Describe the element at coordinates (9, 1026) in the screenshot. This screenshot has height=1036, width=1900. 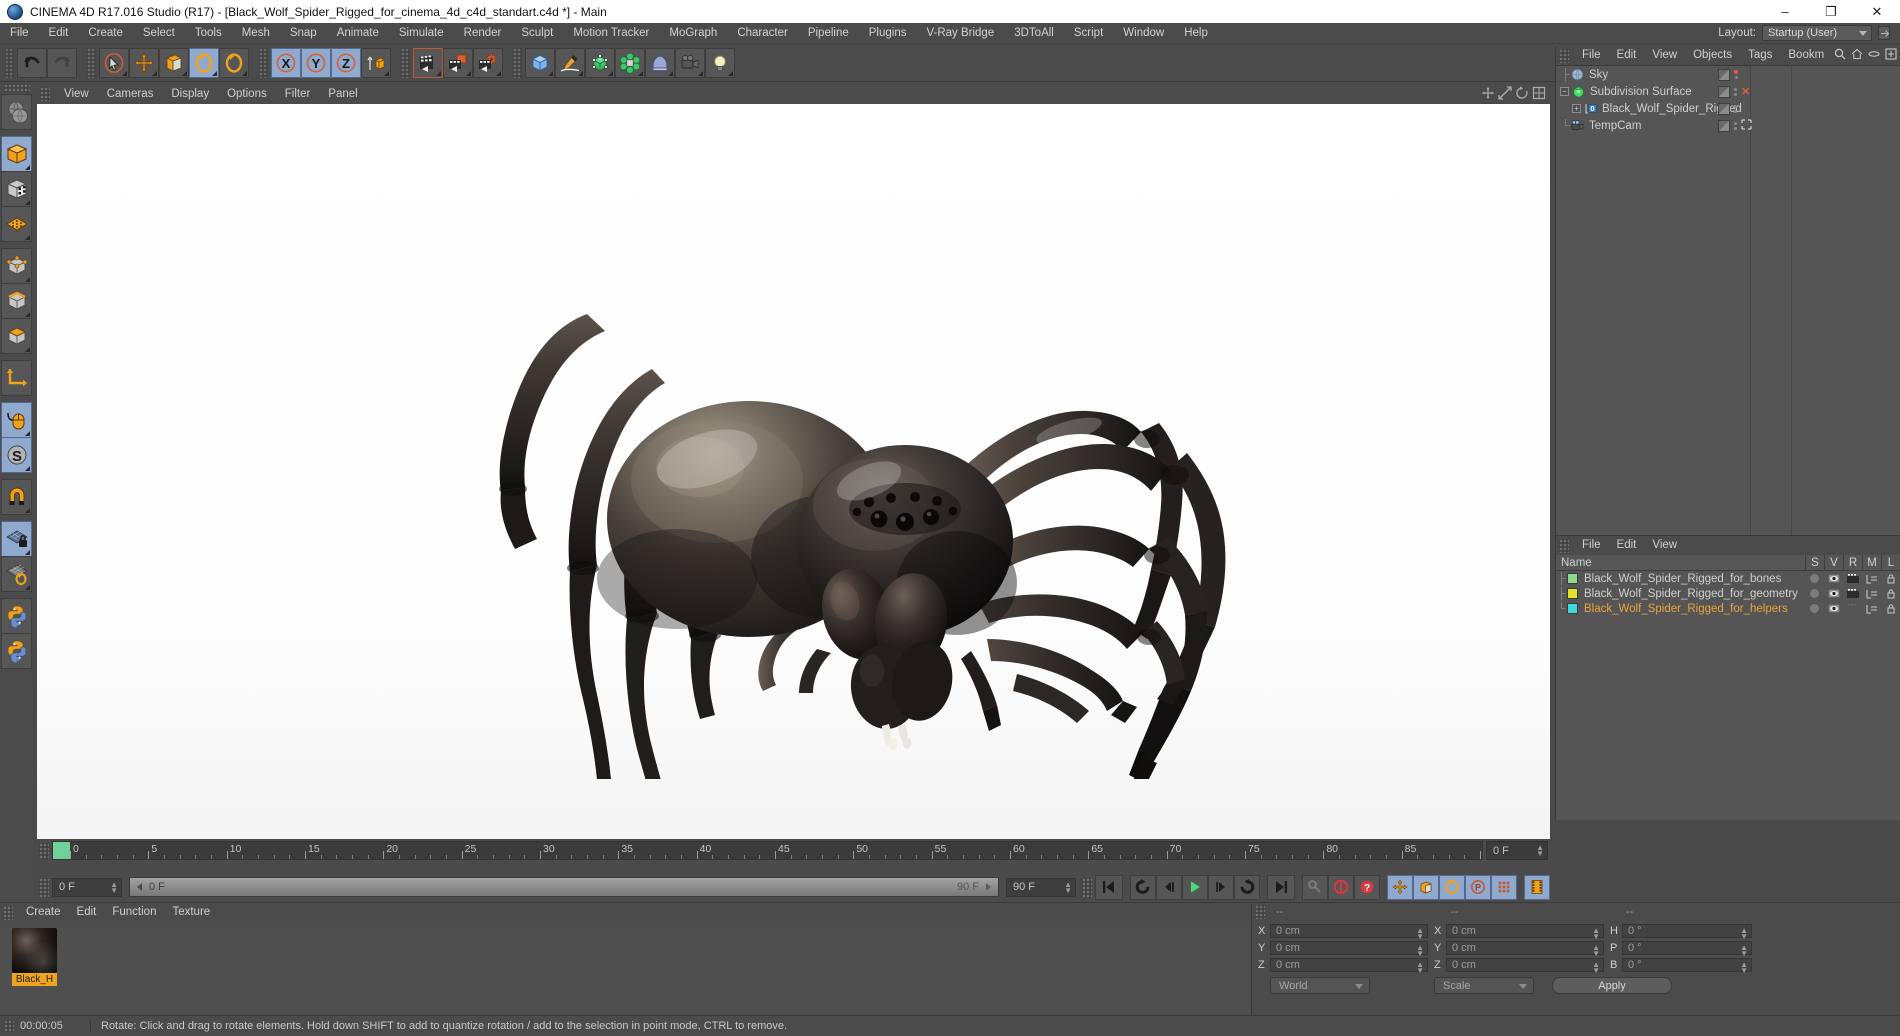
I see `status-grip-icon` at that location.